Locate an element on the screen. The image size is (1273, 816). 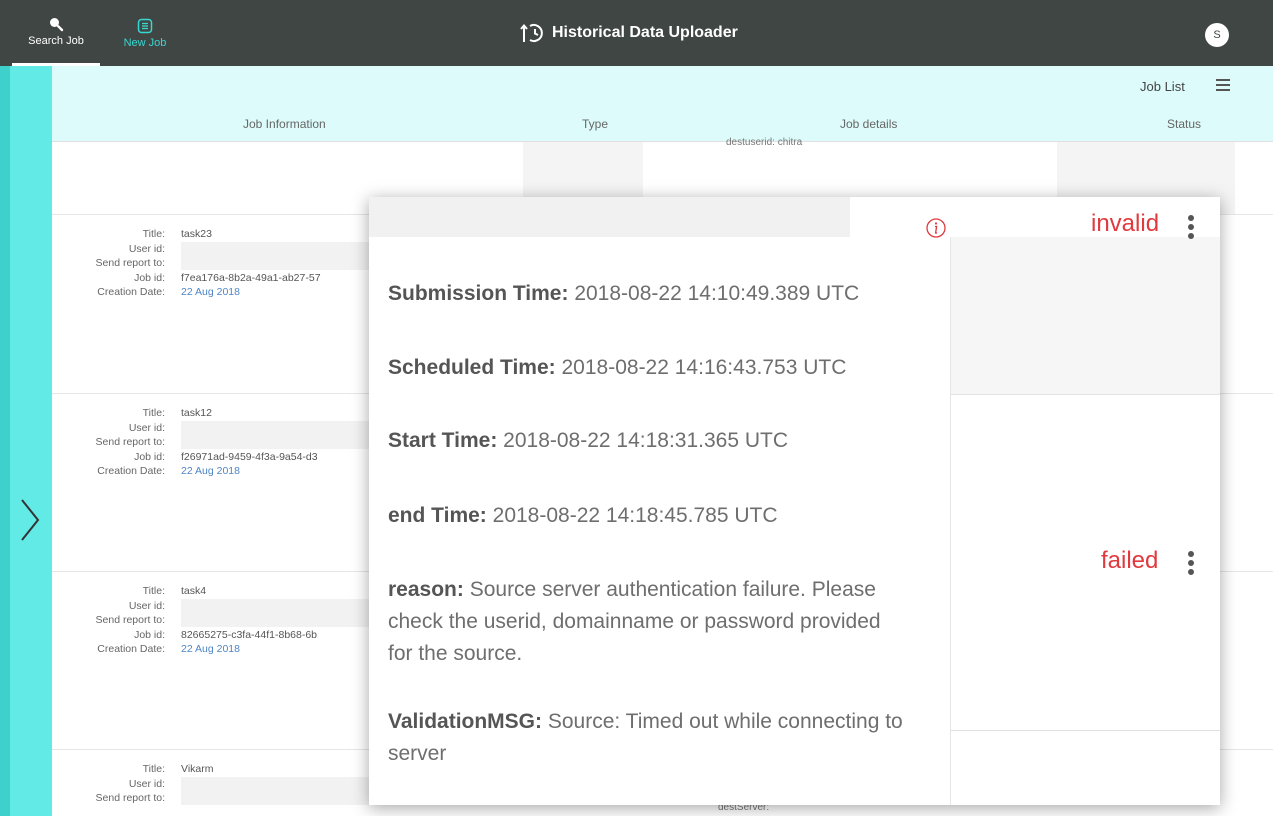
reason-label: reason: is located at coordinates (426, 589).